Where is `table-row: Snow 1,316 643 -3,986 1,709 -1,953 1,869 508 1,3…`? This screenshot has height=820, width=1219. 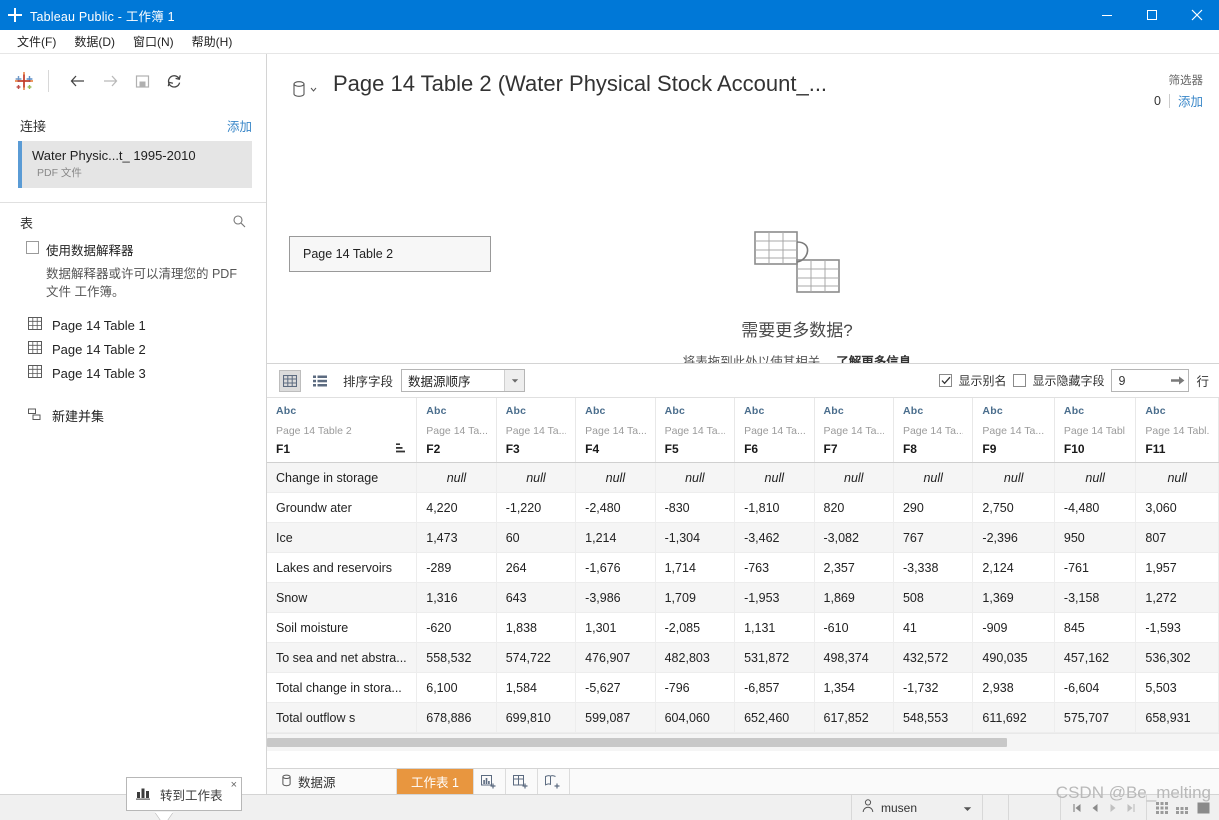
table-row: Snow 1,316 643 -3,986 1,709 -1,953 1,869 508 1,3… is located at coordinates (743, 597).